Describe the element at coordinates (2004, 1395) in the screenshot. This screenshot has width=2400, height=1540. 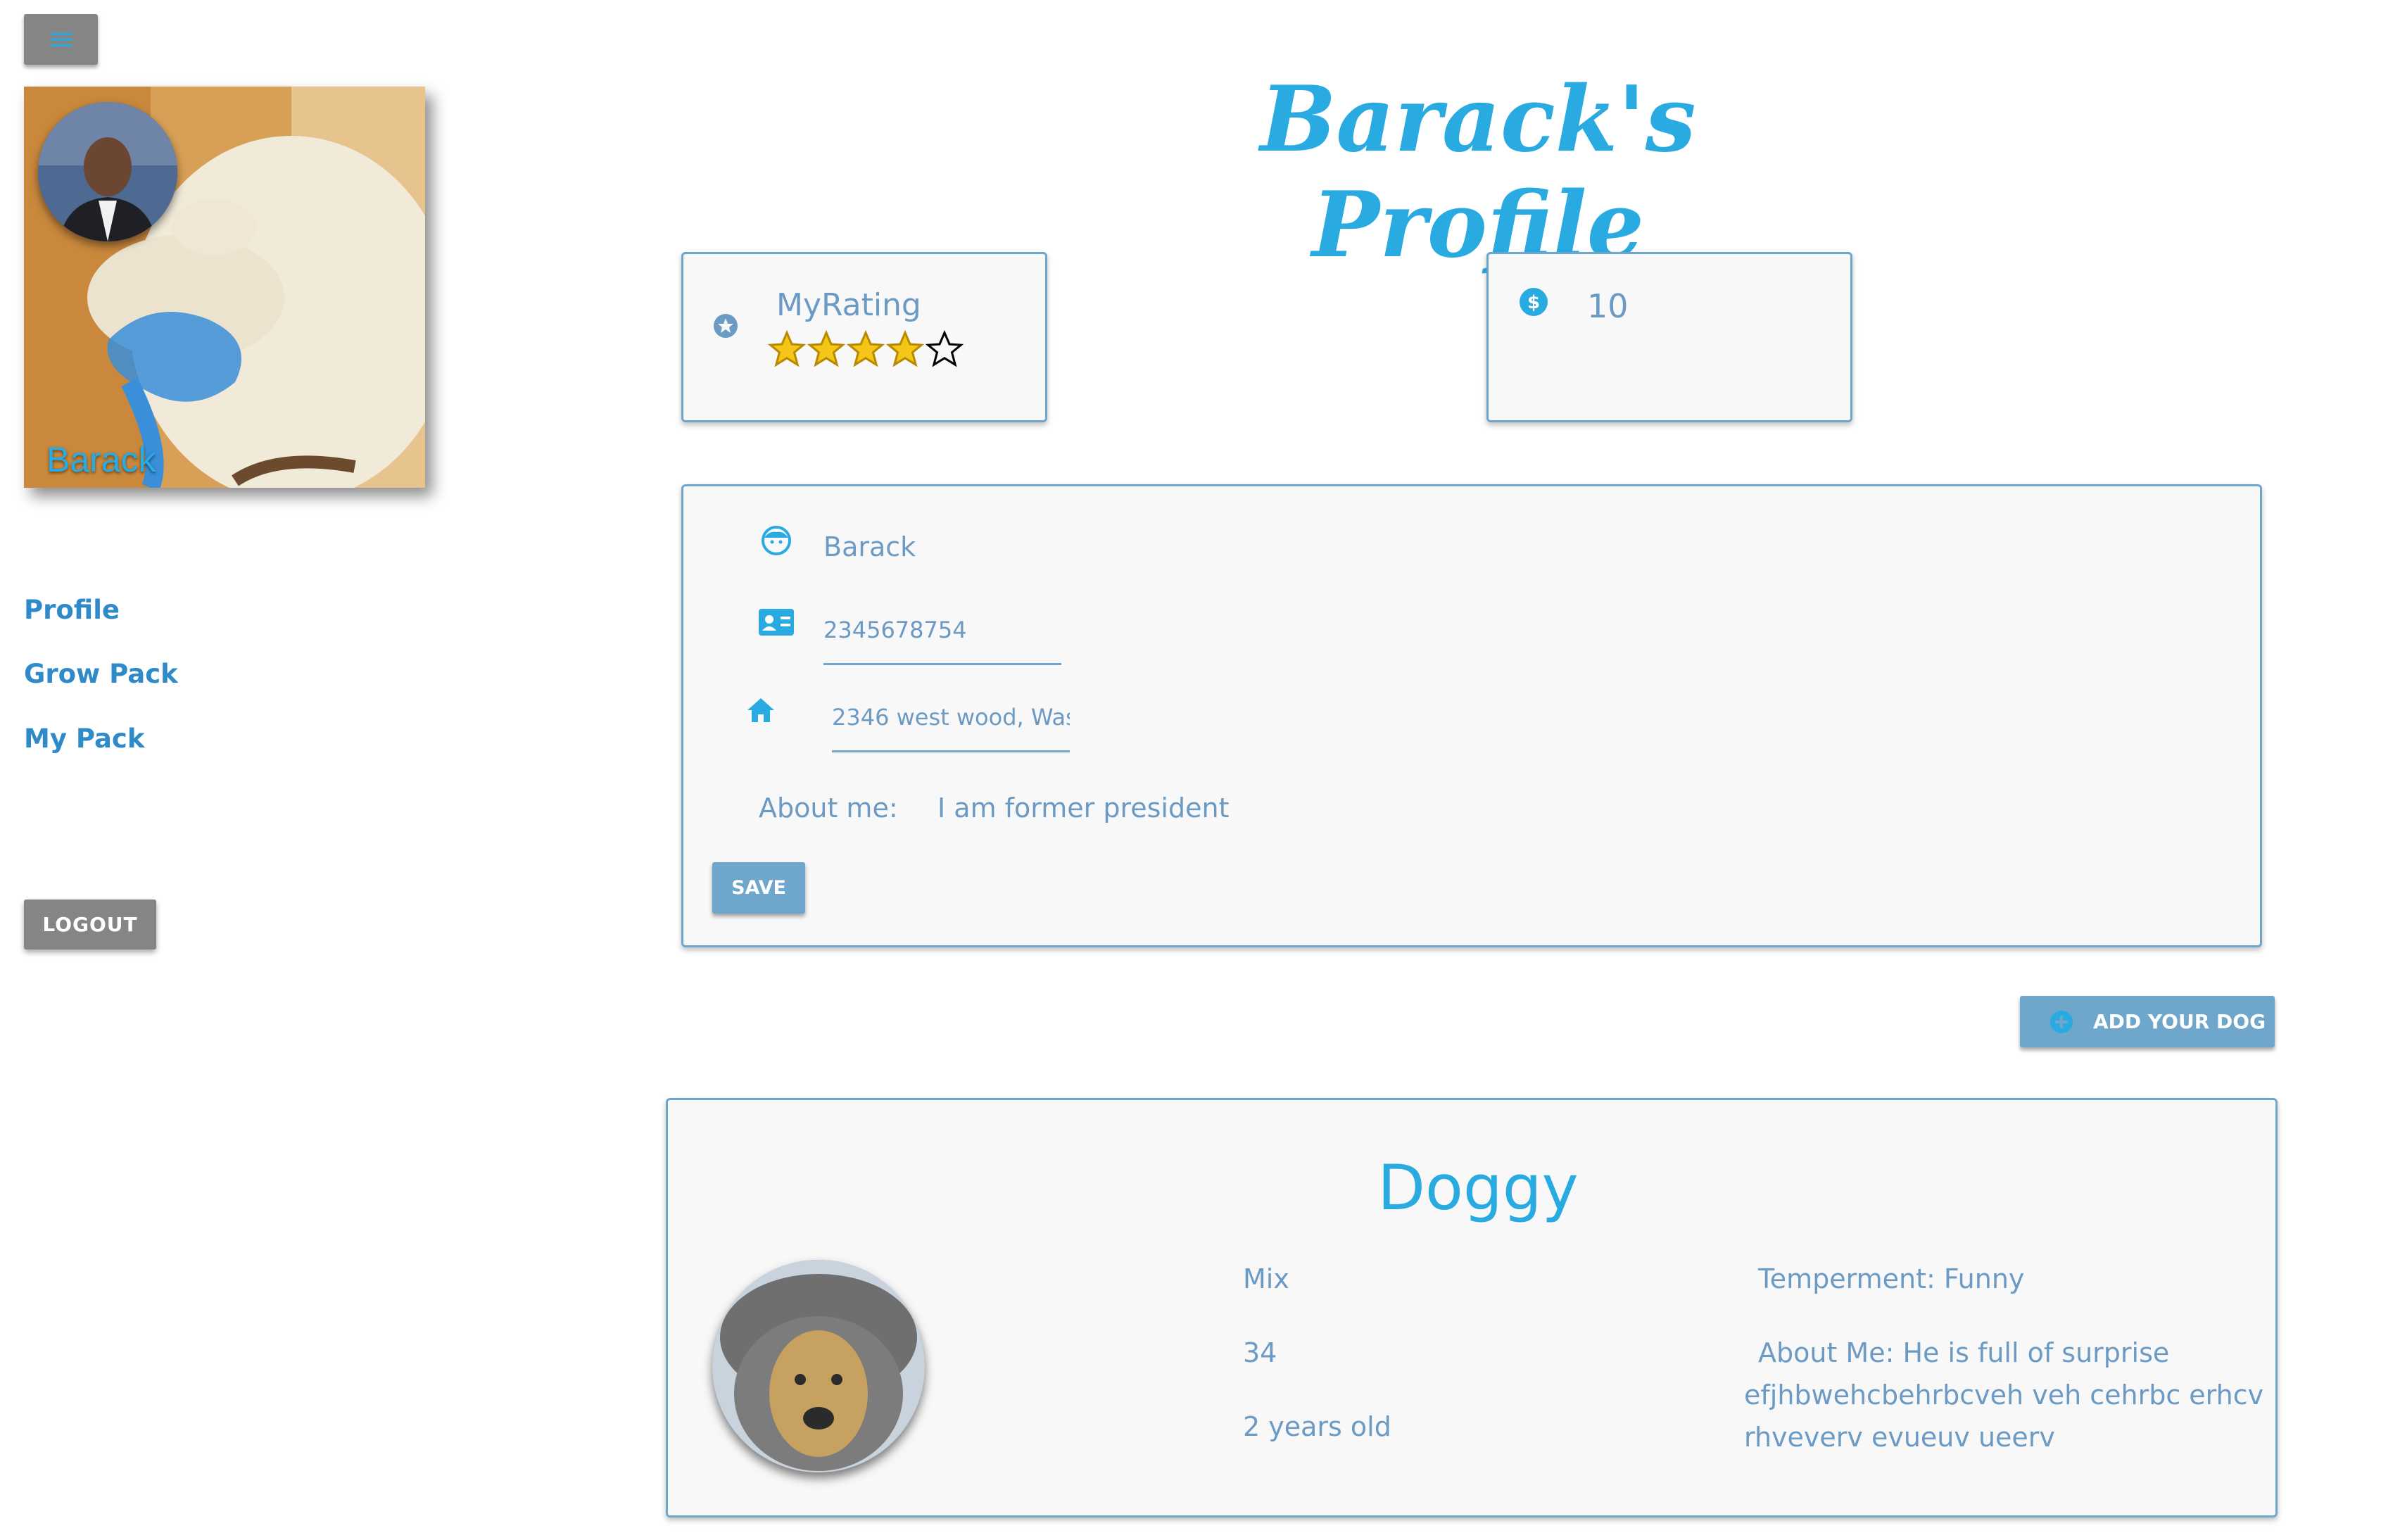
I see `dog-about-line-2: efjhbwehcbehrbcveh veh cehrbc erhcv` at that location.